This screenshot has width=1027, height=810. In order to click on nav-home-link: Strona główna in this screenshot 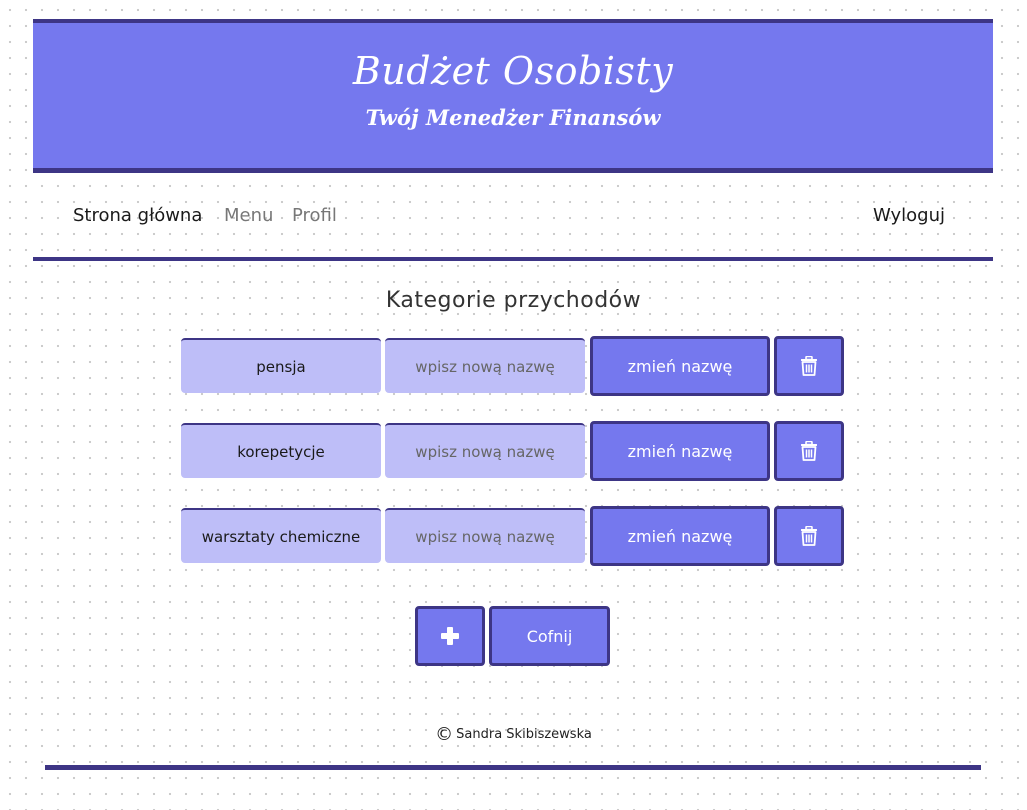, I will do `click(137, 215)`.